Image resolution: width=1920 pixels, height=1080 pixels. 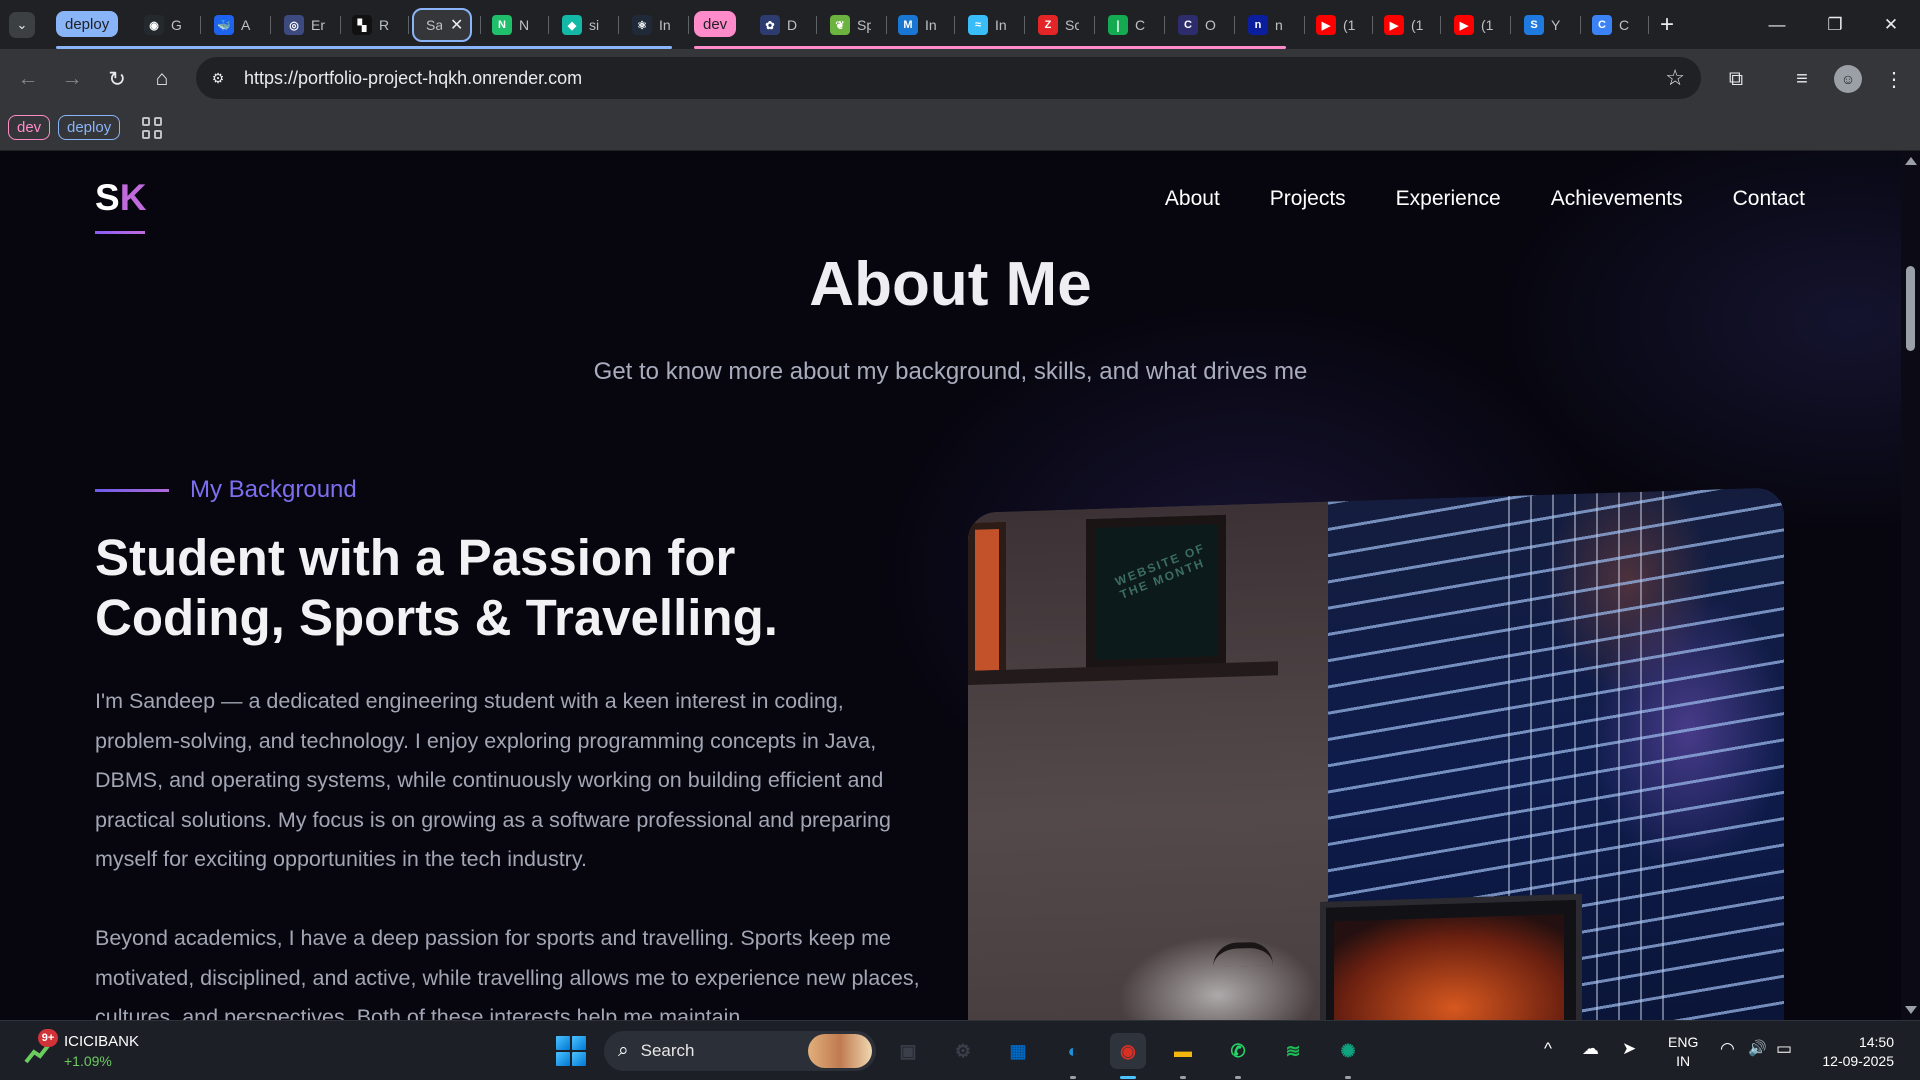 I want to click on site-info-icon: ⚙, so click(x=218, y=78).